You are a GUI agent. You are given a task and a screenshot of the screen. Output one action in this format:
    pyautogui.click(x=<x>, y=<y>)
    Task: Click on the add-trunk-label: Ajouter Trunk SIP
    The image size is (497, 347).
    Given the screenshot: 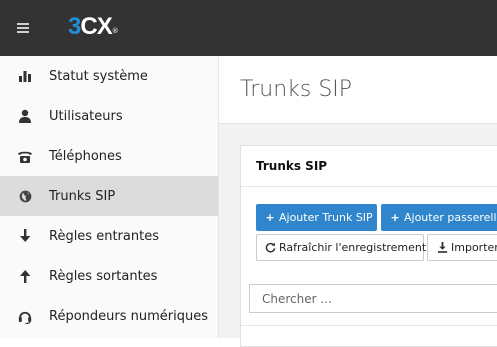 What is the action you would take?
    pyautogui.click(x=326, y=217)
    